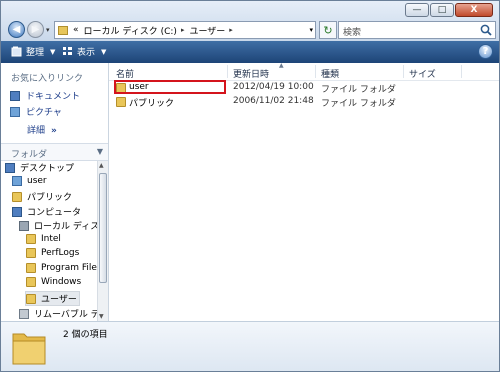  Describe the element at coordinates (43, 239) in the screenshot. I see `tree-item-intel: Intel` at that location.